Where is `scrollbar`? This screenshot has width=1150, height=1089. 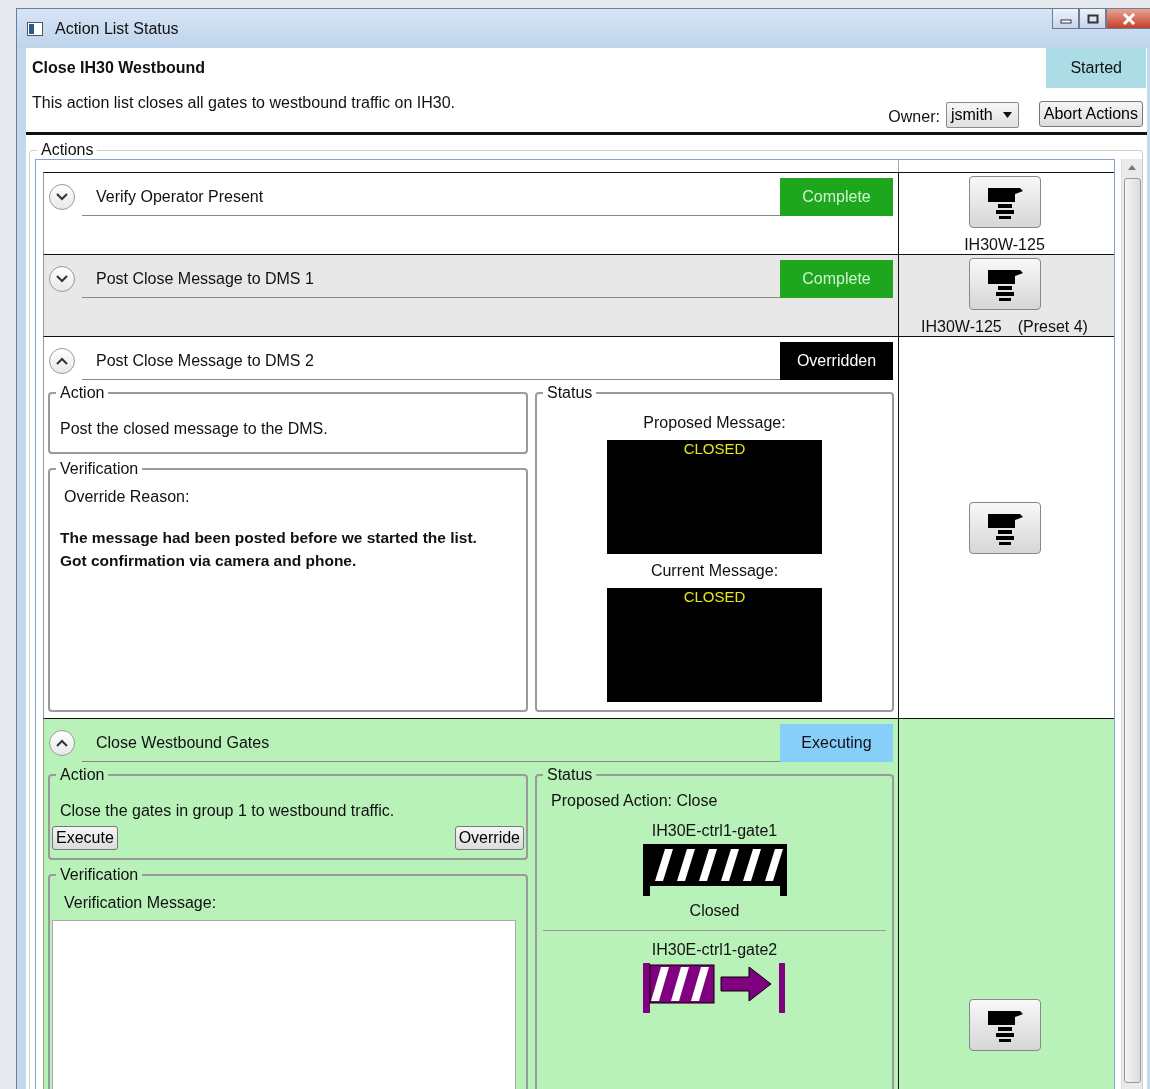 scrollbar is located at coordinates (1131, 624).